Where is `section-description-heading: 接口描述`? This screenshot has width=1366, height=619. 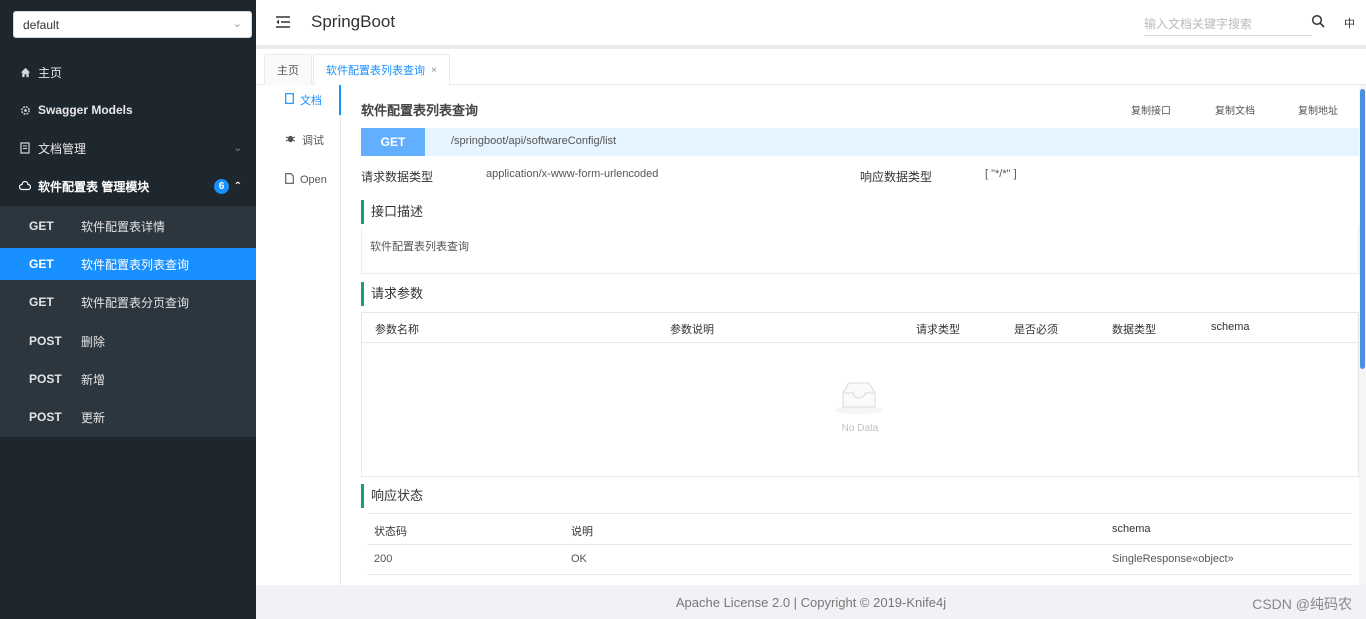 section-description-heading: 接口描述 is located at coordinates (392, 212).